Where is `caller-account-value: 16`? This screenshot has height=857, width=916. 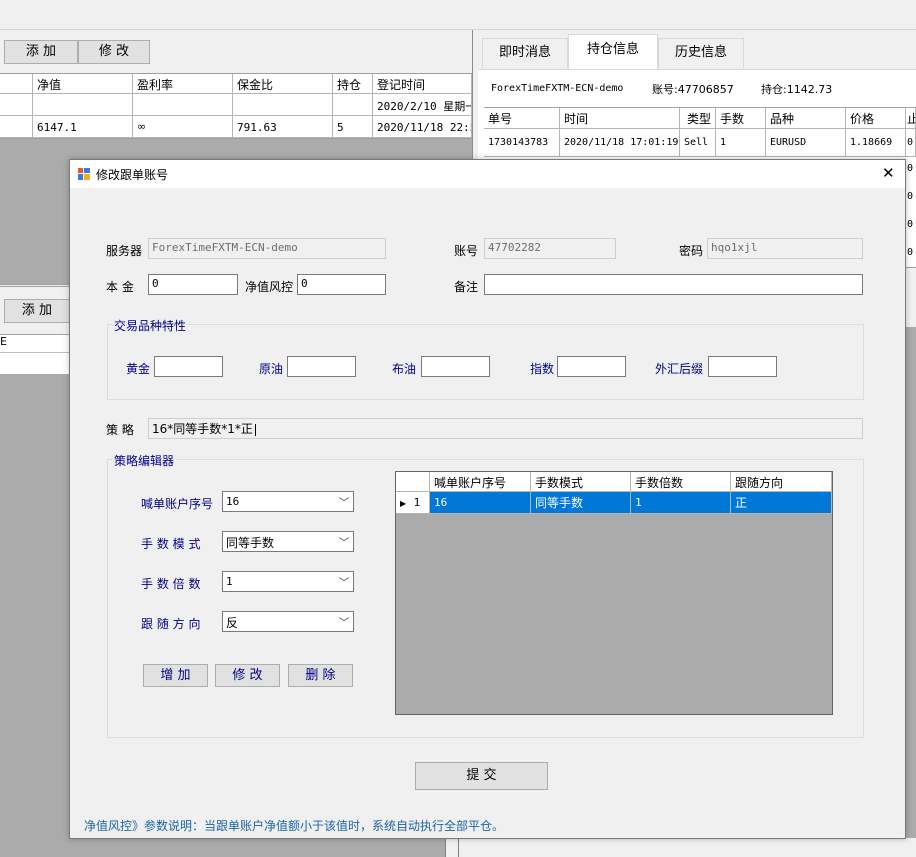 caller-account-value: 16 is located at coordinates (233, 501).